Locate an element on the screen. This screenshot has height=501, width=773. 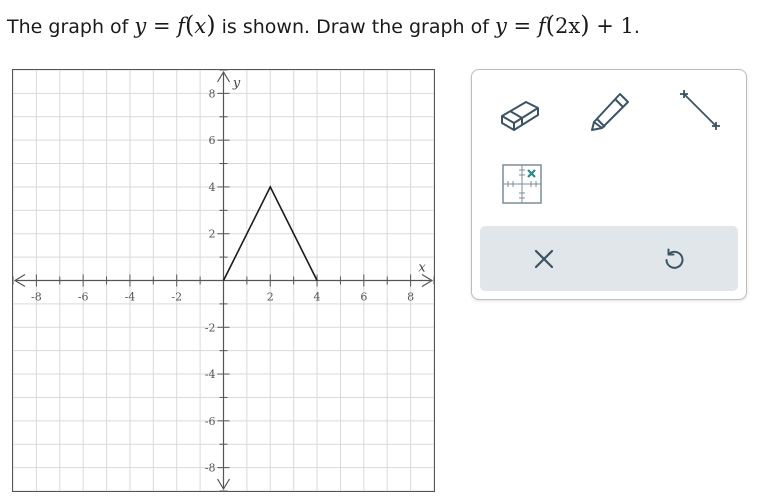
y-tick-label: -8 is located at coordinates (210, 468).